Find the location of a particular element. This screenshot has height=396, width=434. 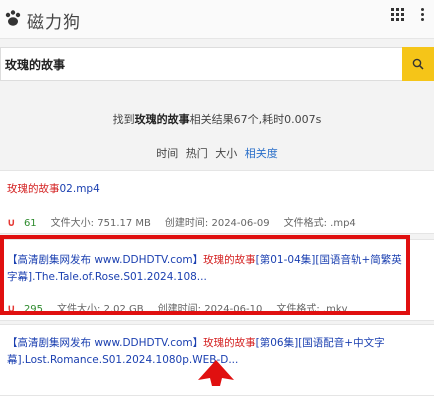

result-title-link: 玫瑰的故事02.mp4 is located at coordinates (53, 189).